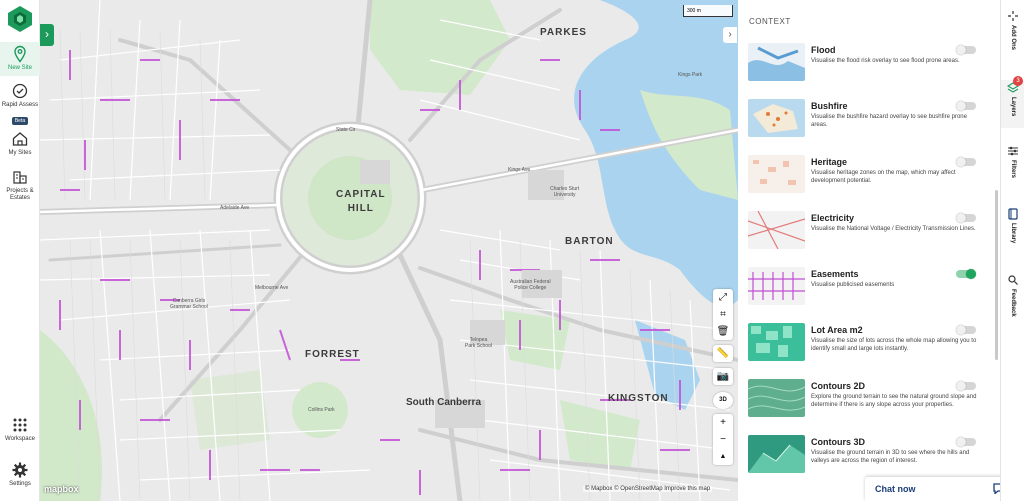 This screenshot has width=1024, height=501. What do you see at coordinates (829, 162) in the screenshot?
I see `layer-name: Heritage` at bounding box center [829, 162].